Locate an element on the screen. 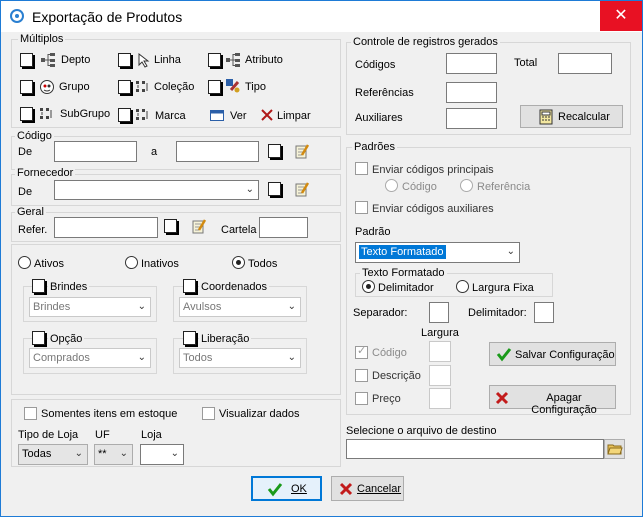  marca-label: Marca is located at coordinates (170, 116).